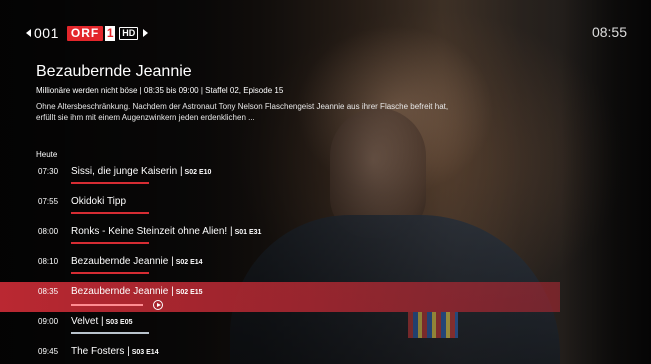 The image size is (651, 364). What do you see at coordinates (129, 33) in the screenshot?
I see `hd-badge: HD` at bounding box center [129, 33].